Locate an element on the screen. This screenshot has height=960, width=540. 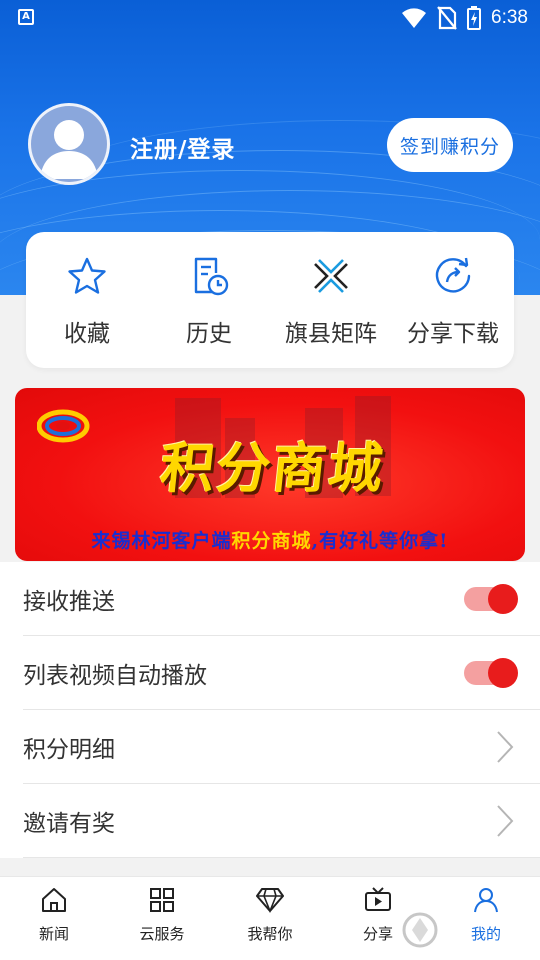
shortcut-history: 历史 is located at coordinates (209, 300).